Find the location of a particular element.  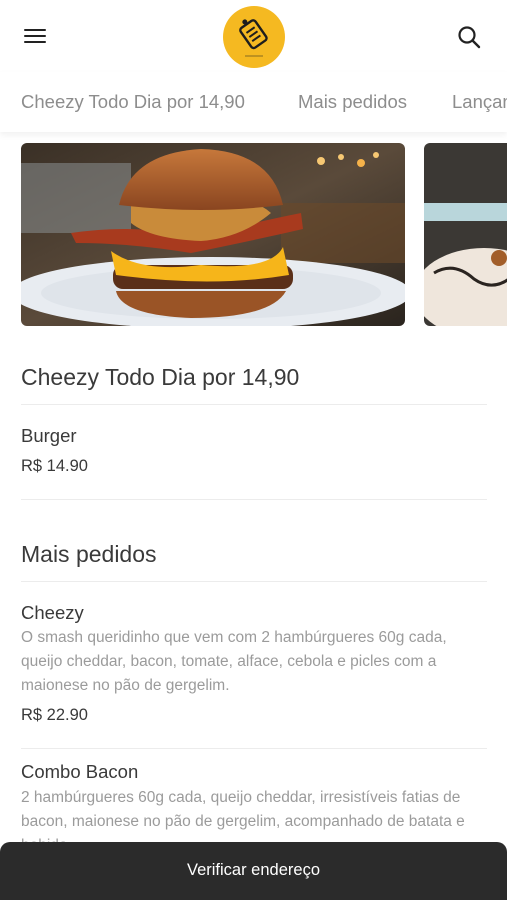

verify-address-button: Verificar endereço is located at coordinates (253, 871).